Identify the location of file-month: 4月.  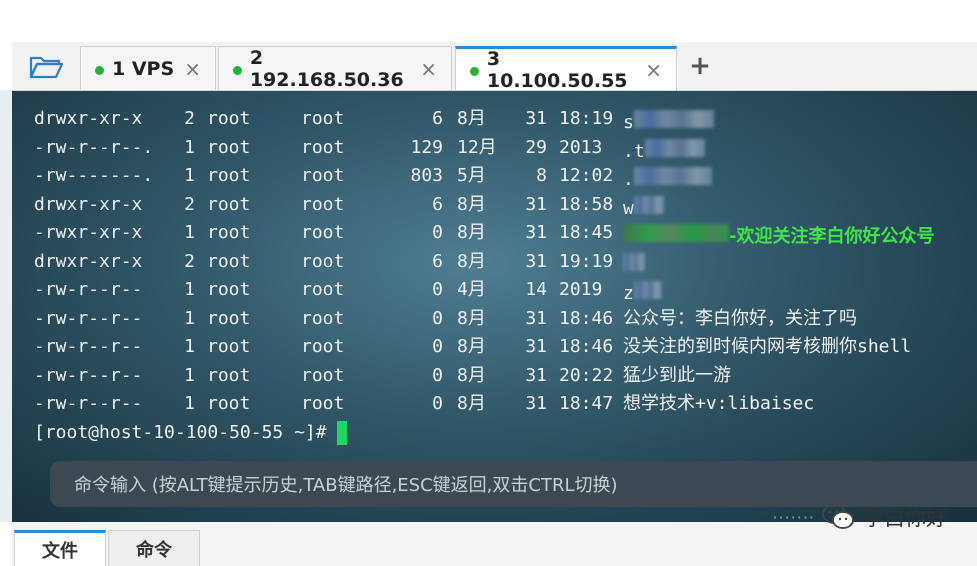
(471, 289).